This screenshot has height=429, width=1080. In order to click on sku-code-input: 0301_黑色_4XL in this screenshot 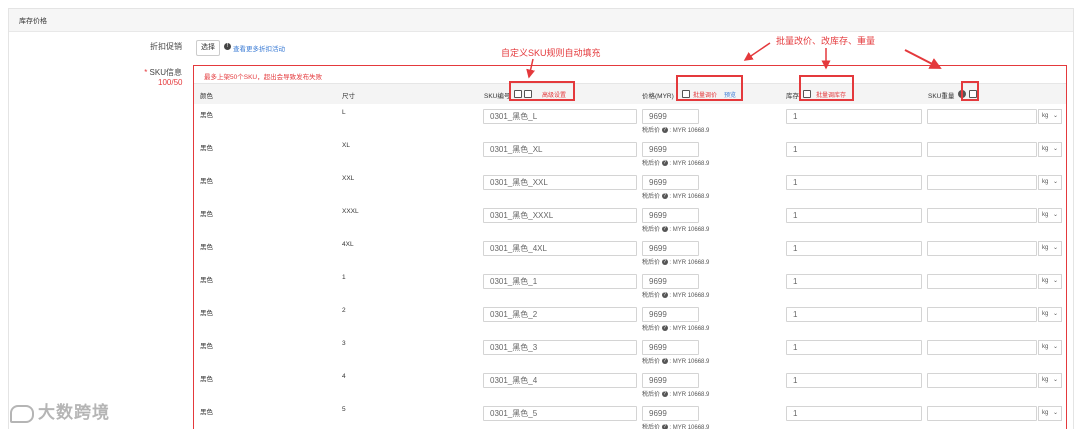, I will do `click(560, 248)`.